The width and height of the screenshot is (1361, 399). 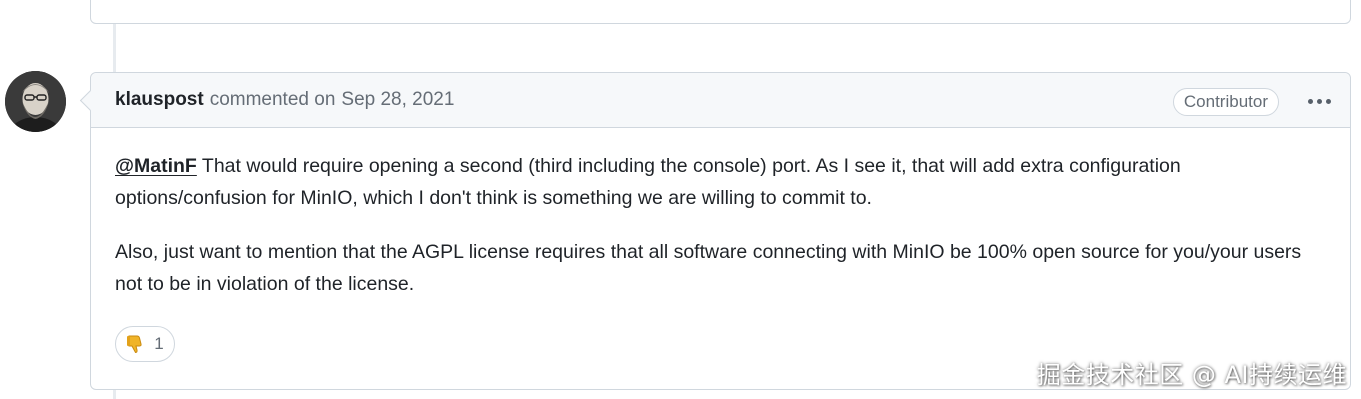 I want to click on previous-comment-card, so click(x=720, y=12).